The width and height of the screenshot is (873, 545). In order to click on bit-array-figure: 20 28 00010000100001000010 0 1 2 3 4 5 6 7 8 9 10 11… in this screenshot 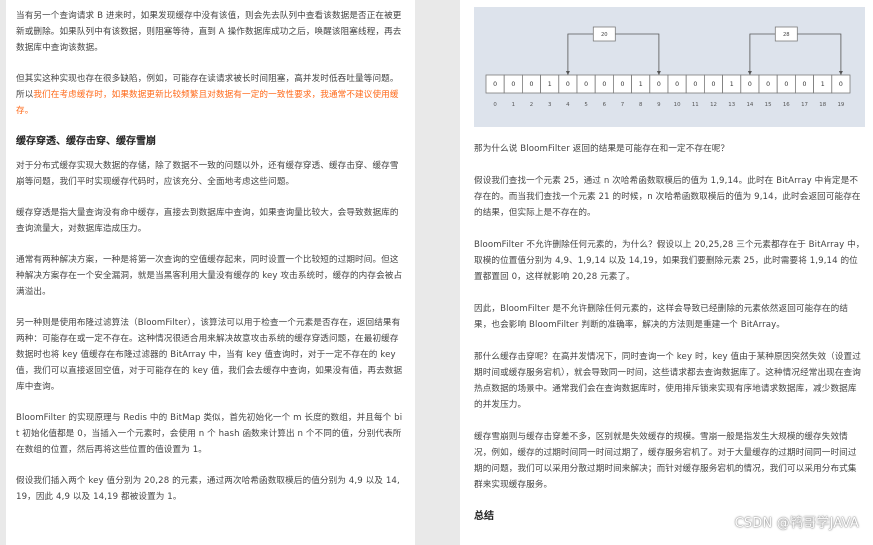, I will do `click(668, 67)`.